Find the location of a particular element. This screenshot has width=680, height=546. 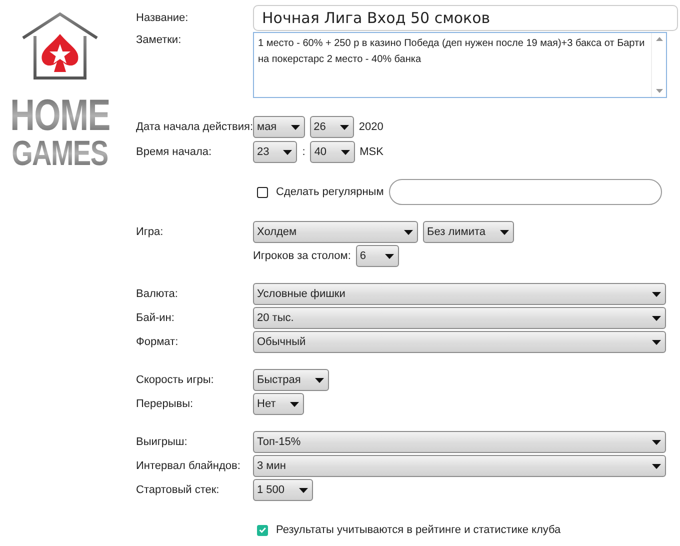

dropdown: 1 500 is located at coordinates (283, 490).